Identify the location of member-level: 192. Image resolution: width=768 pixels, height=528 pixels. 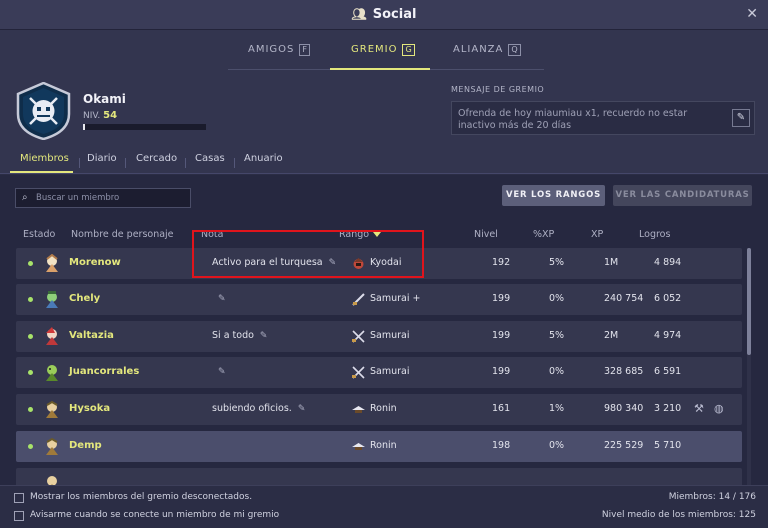
(501, 262).